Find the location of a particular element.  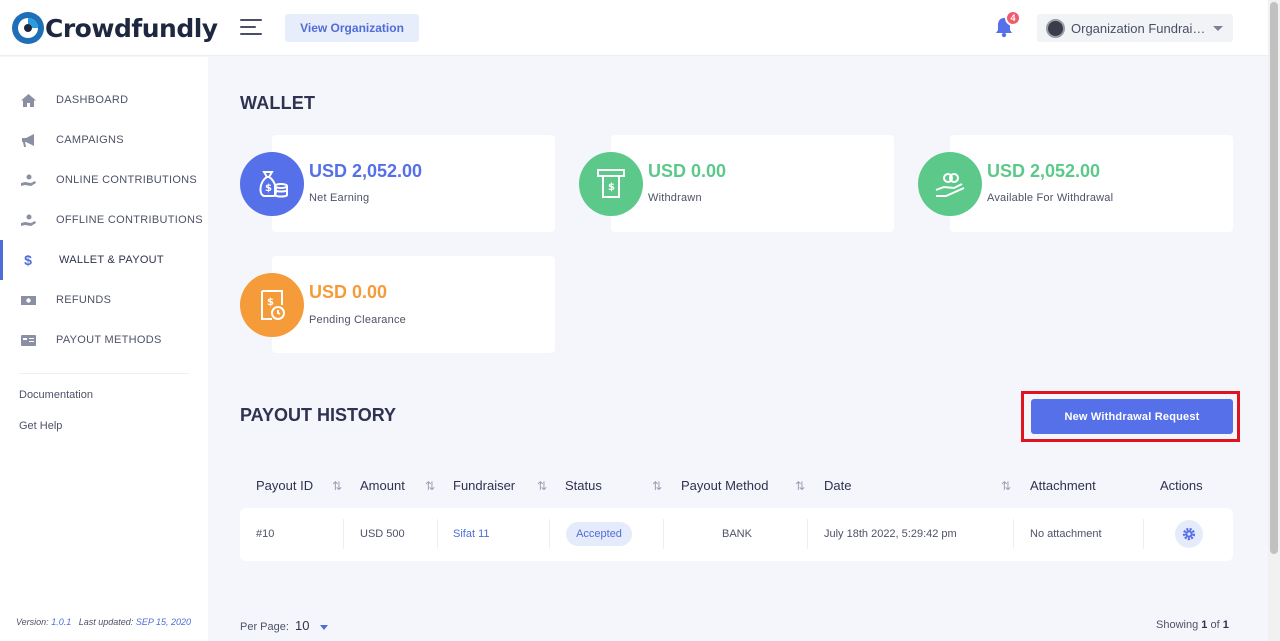

atm-icon: $ is located at coordinates (611, 184).